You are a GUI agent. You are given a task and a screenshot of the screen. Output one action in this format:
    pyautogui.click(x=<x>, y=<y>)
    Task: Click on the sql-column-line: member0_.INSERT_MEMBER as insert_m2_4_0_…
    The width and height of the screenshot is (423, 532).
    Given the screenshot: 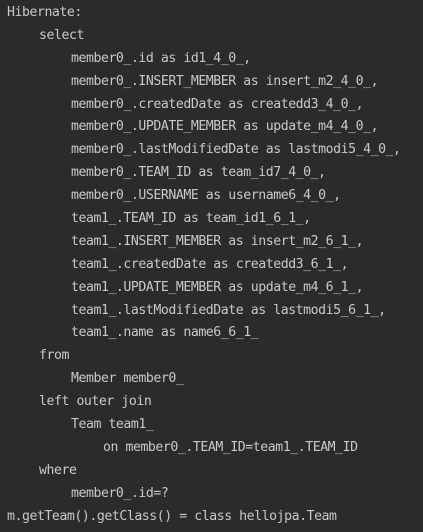 What is the action you would take?
    pyautogui.click(x=225, y=81)
    